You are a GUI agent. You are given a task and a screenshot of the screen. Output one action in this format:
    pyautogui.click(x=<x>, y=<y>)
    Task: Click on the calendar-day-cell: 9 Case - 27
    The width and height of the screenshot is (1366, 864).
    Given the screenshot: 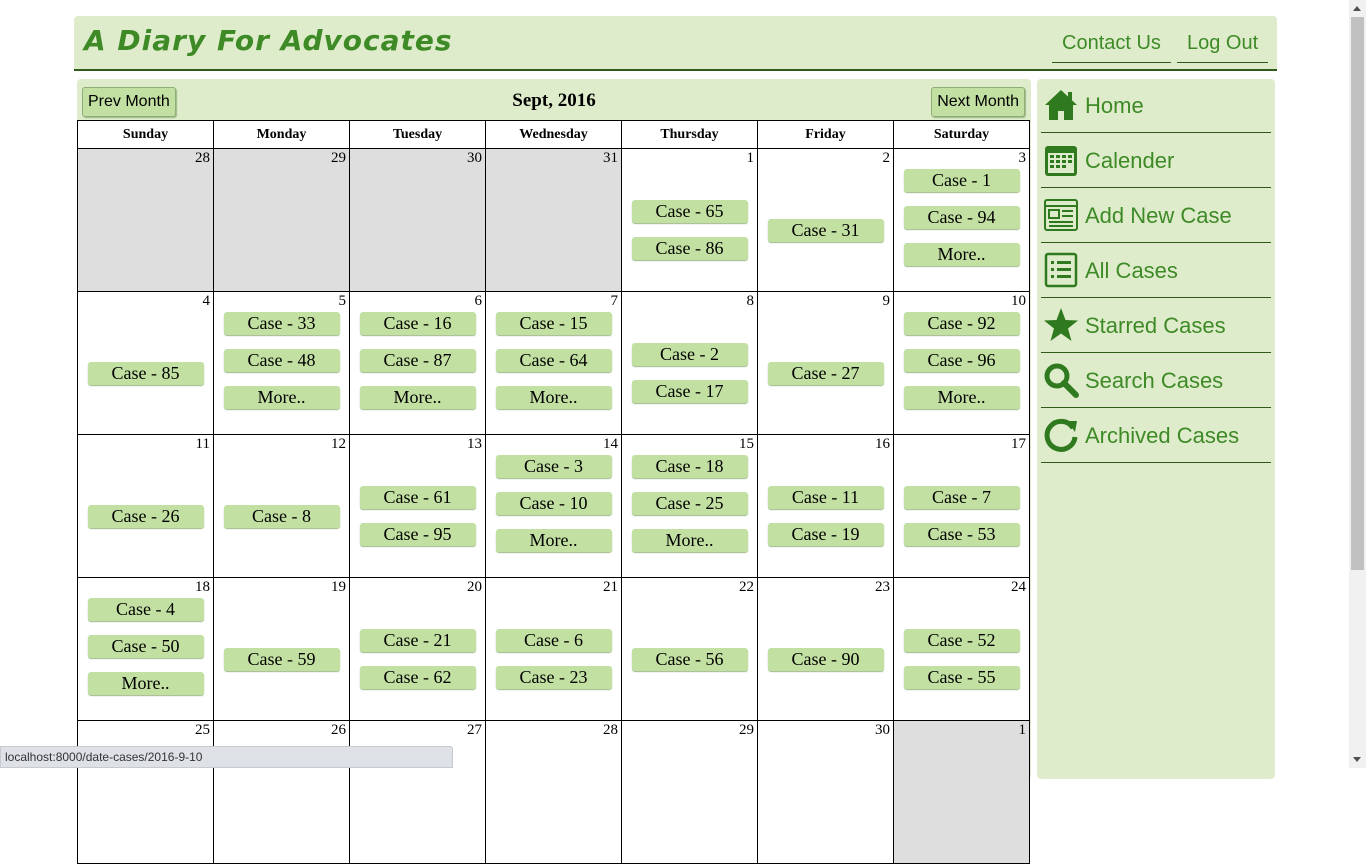 What is the action you would take?
    pyautogui.click(x=825, y=363)
    